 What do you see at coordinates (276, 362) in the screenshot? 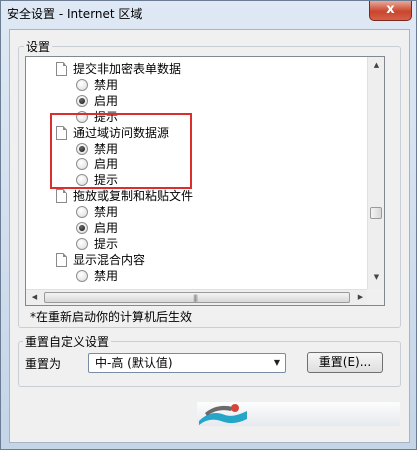
I see `chevron-down-icon: ▼` at bounding box center [276, 362].